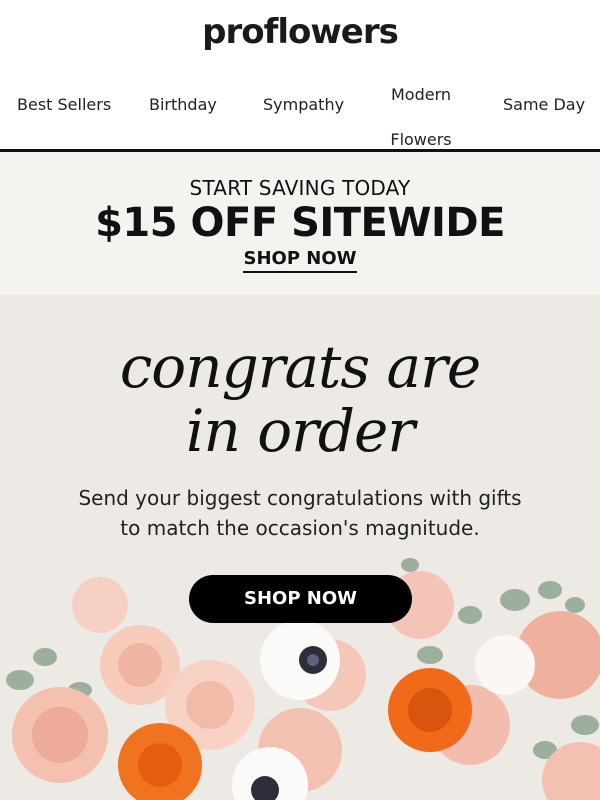  What do you see at coordinates (64, 104) in the screenshot?
I see `nav-item-best-sellers: Best Sellers` at bounding box center [64, 104].